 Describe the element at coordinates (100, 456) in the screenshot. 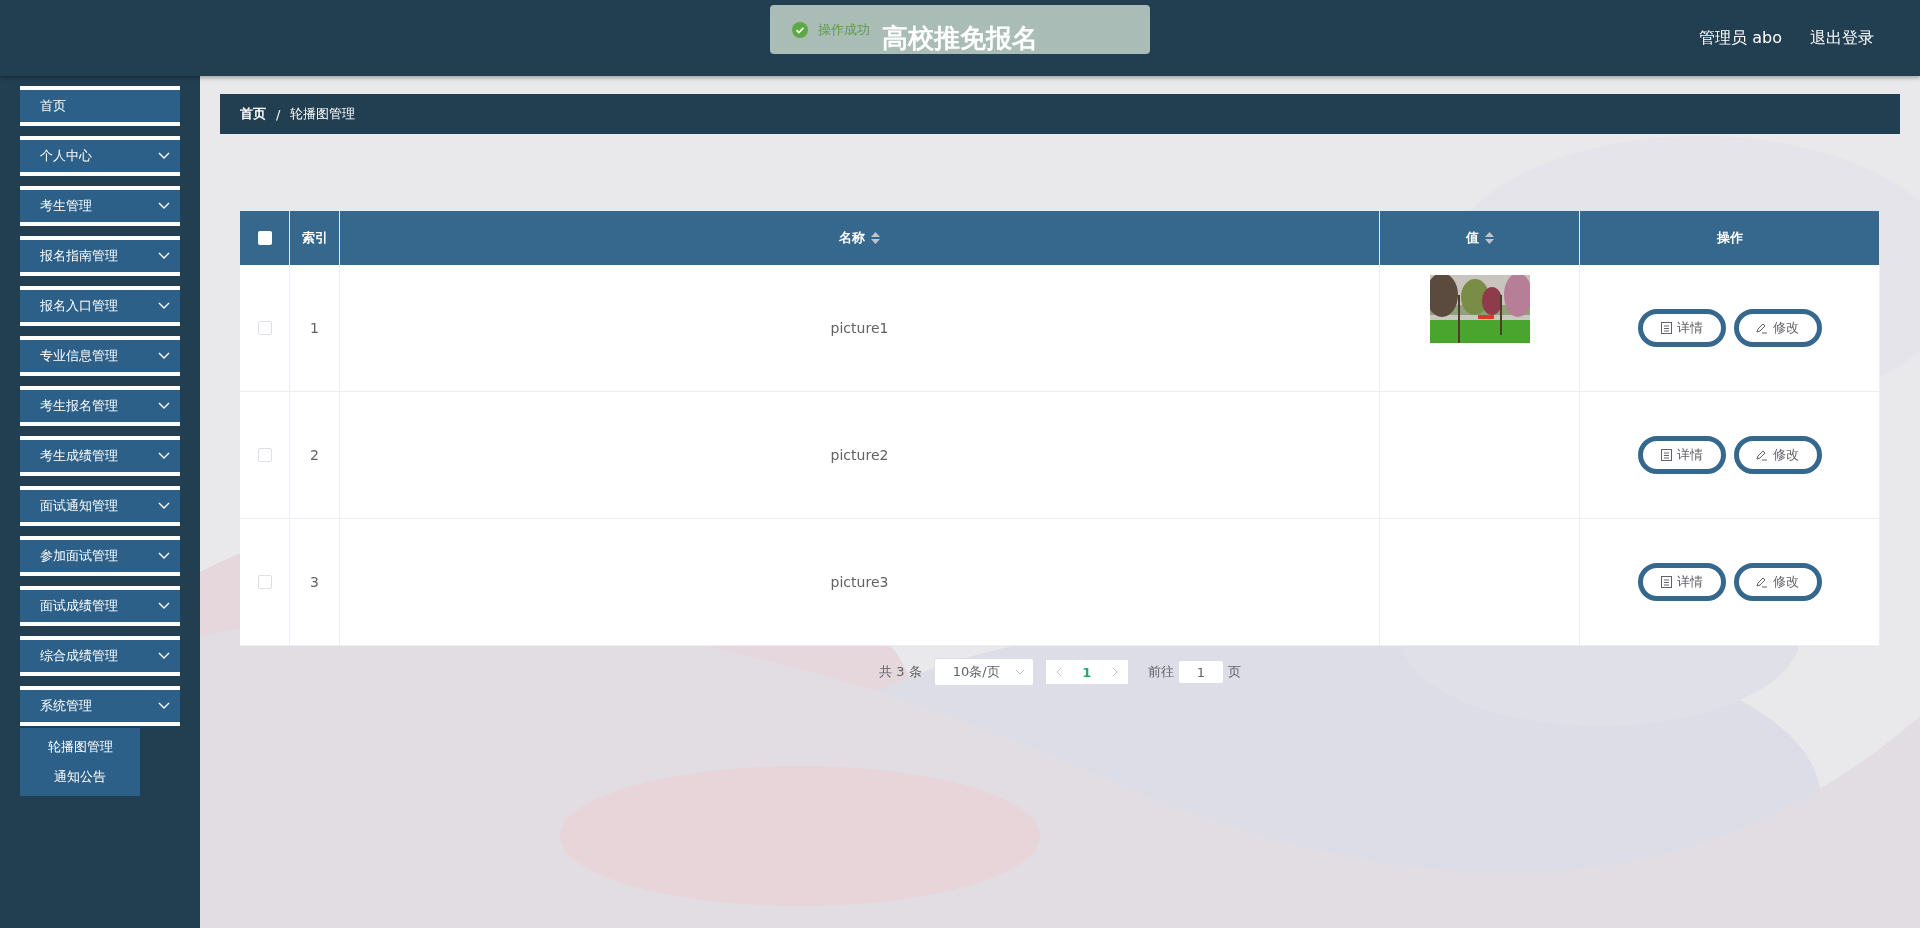

I see `menu-item: 考生成绩管理` at that location.